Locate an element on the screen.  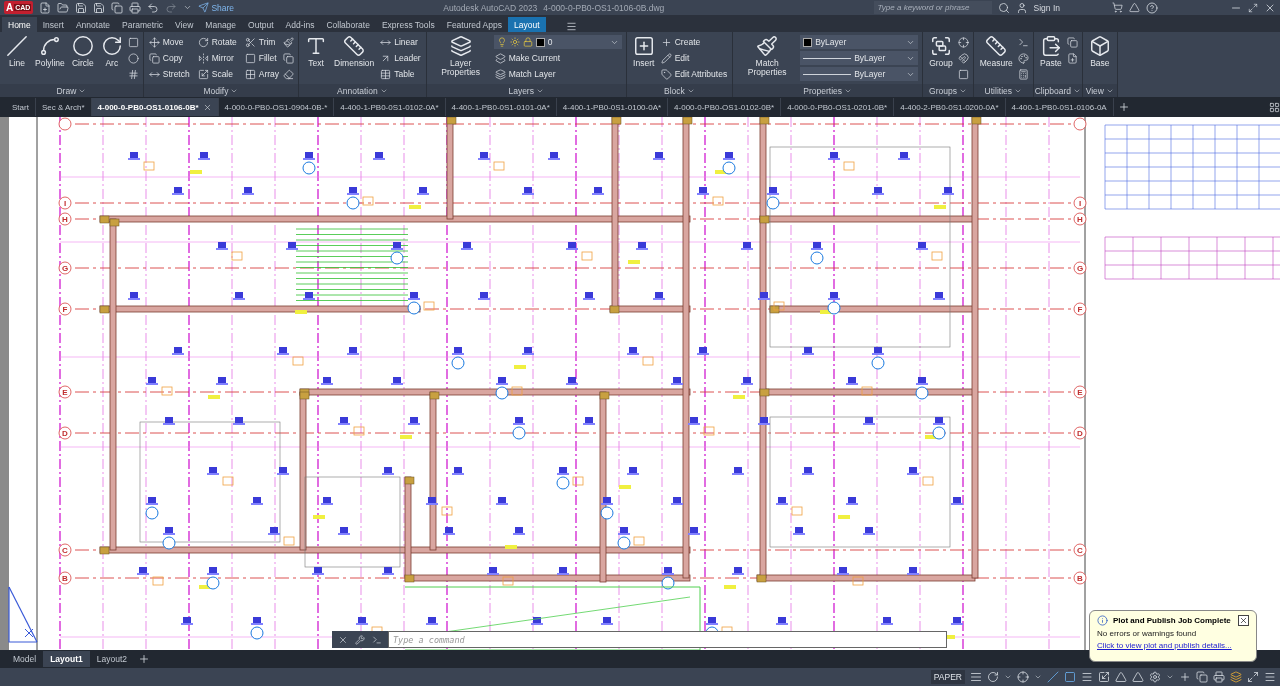
ribbon-button: Match Layer is located at coordinates (557, 74).